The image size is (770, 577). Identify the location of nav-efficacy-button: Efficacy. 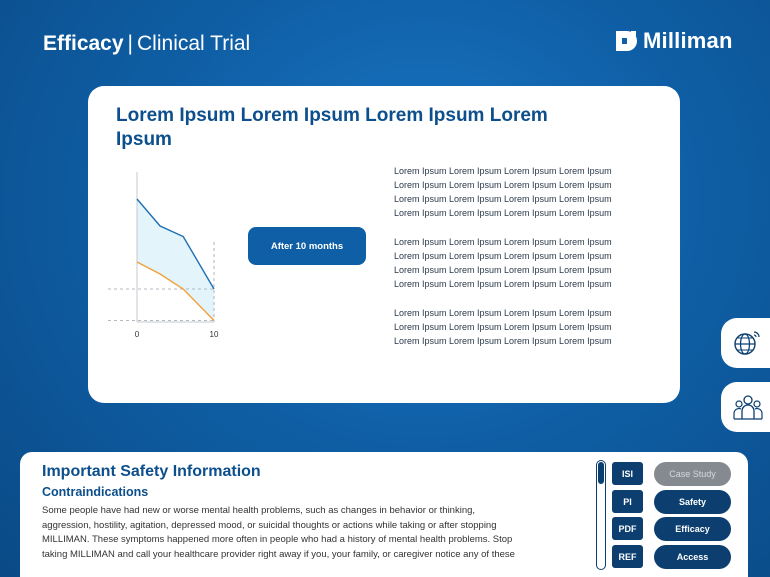
(692, 529).